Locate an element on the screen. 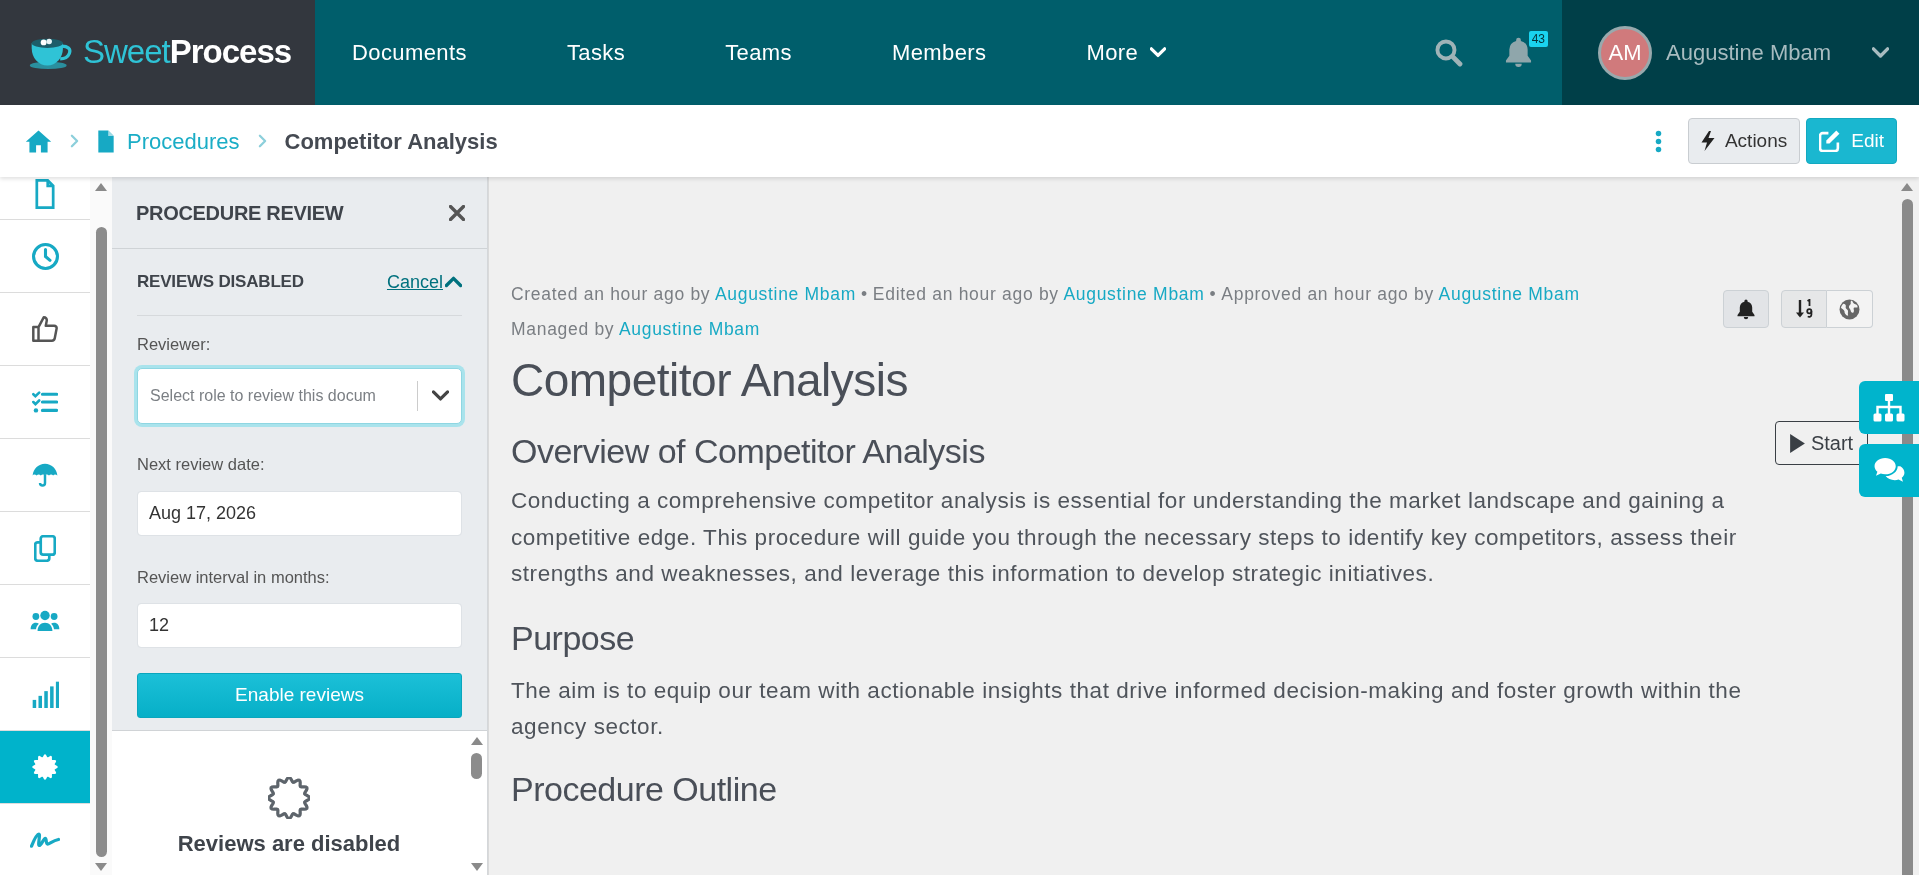 The image size is (1919, 875). field-label: Review interval in months: is located at coordinates (234, 577).